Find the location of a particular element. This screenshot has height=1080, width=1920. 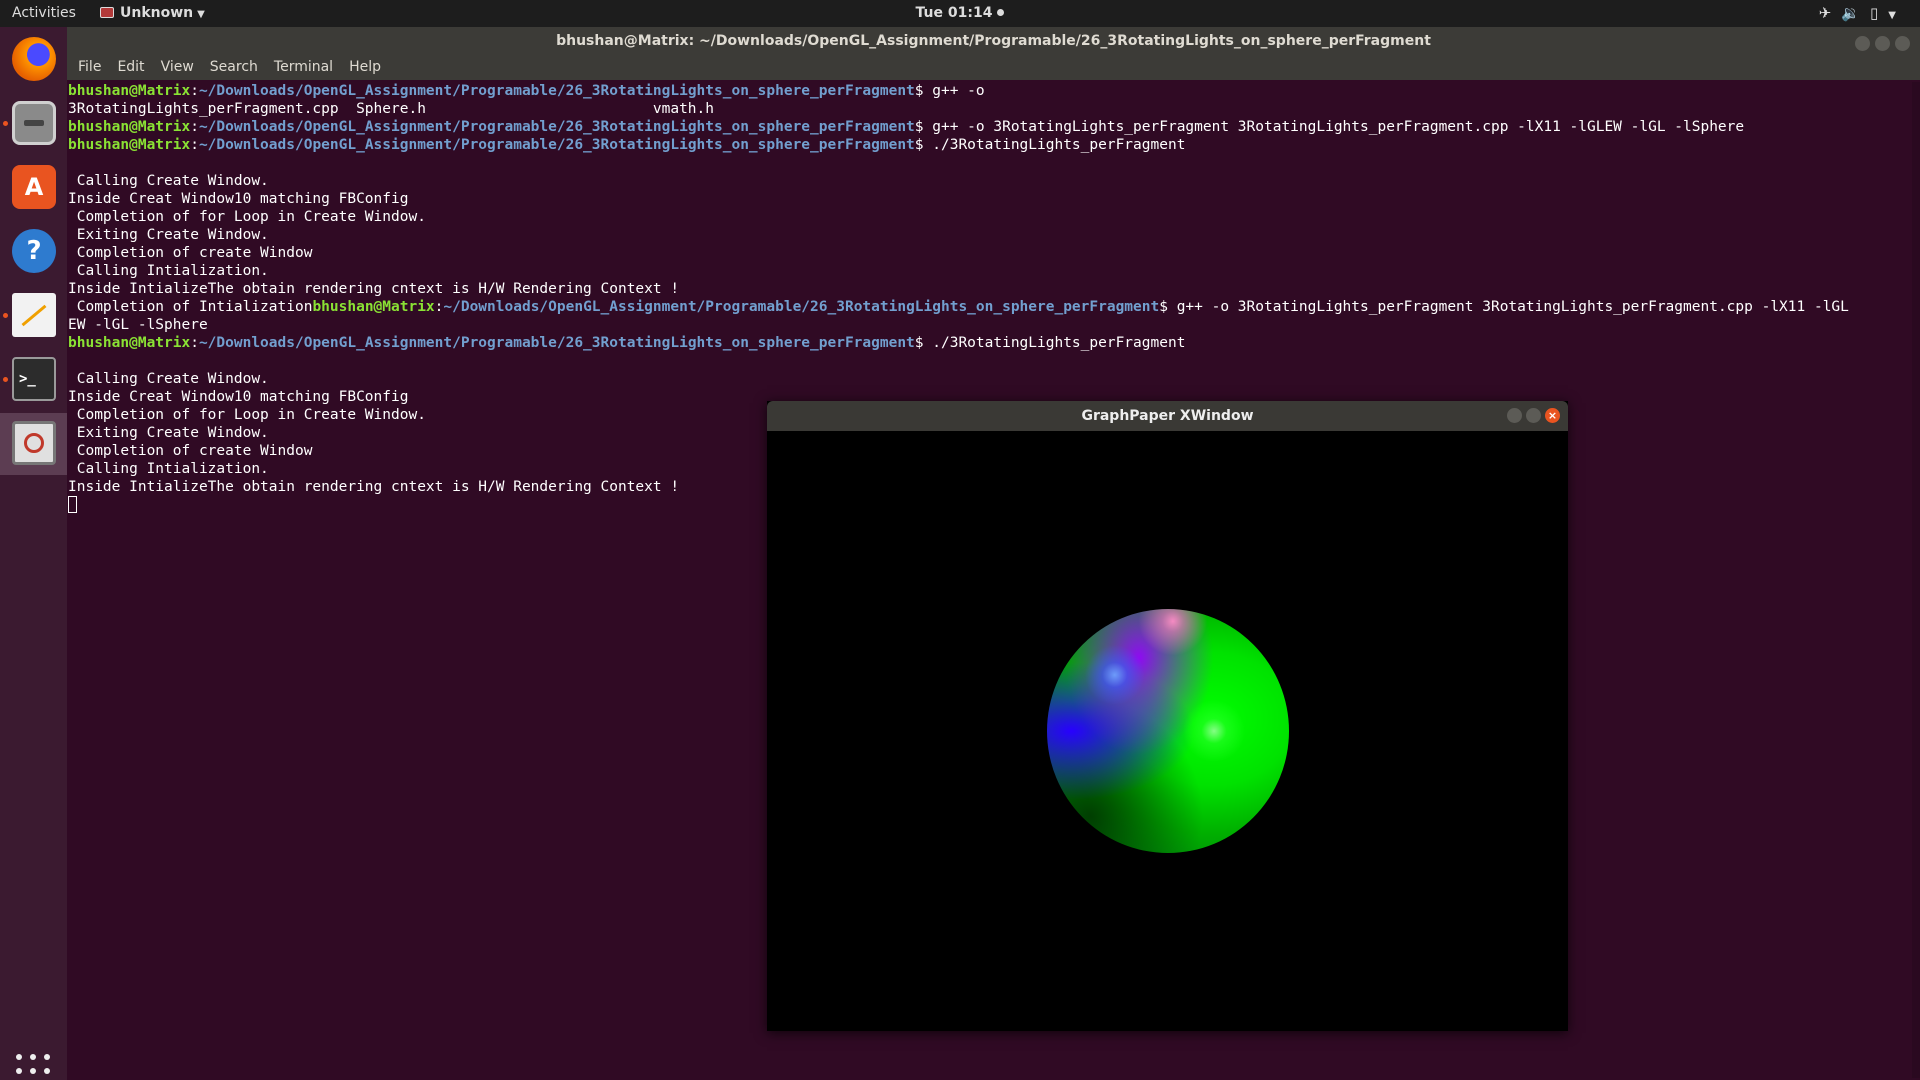

software-center-icon: A is located at coordinates (34, 187).